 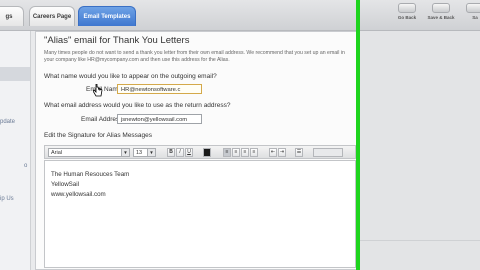 I want to click on tab-careers-page: Careers Page, so click(x=52, y=16).